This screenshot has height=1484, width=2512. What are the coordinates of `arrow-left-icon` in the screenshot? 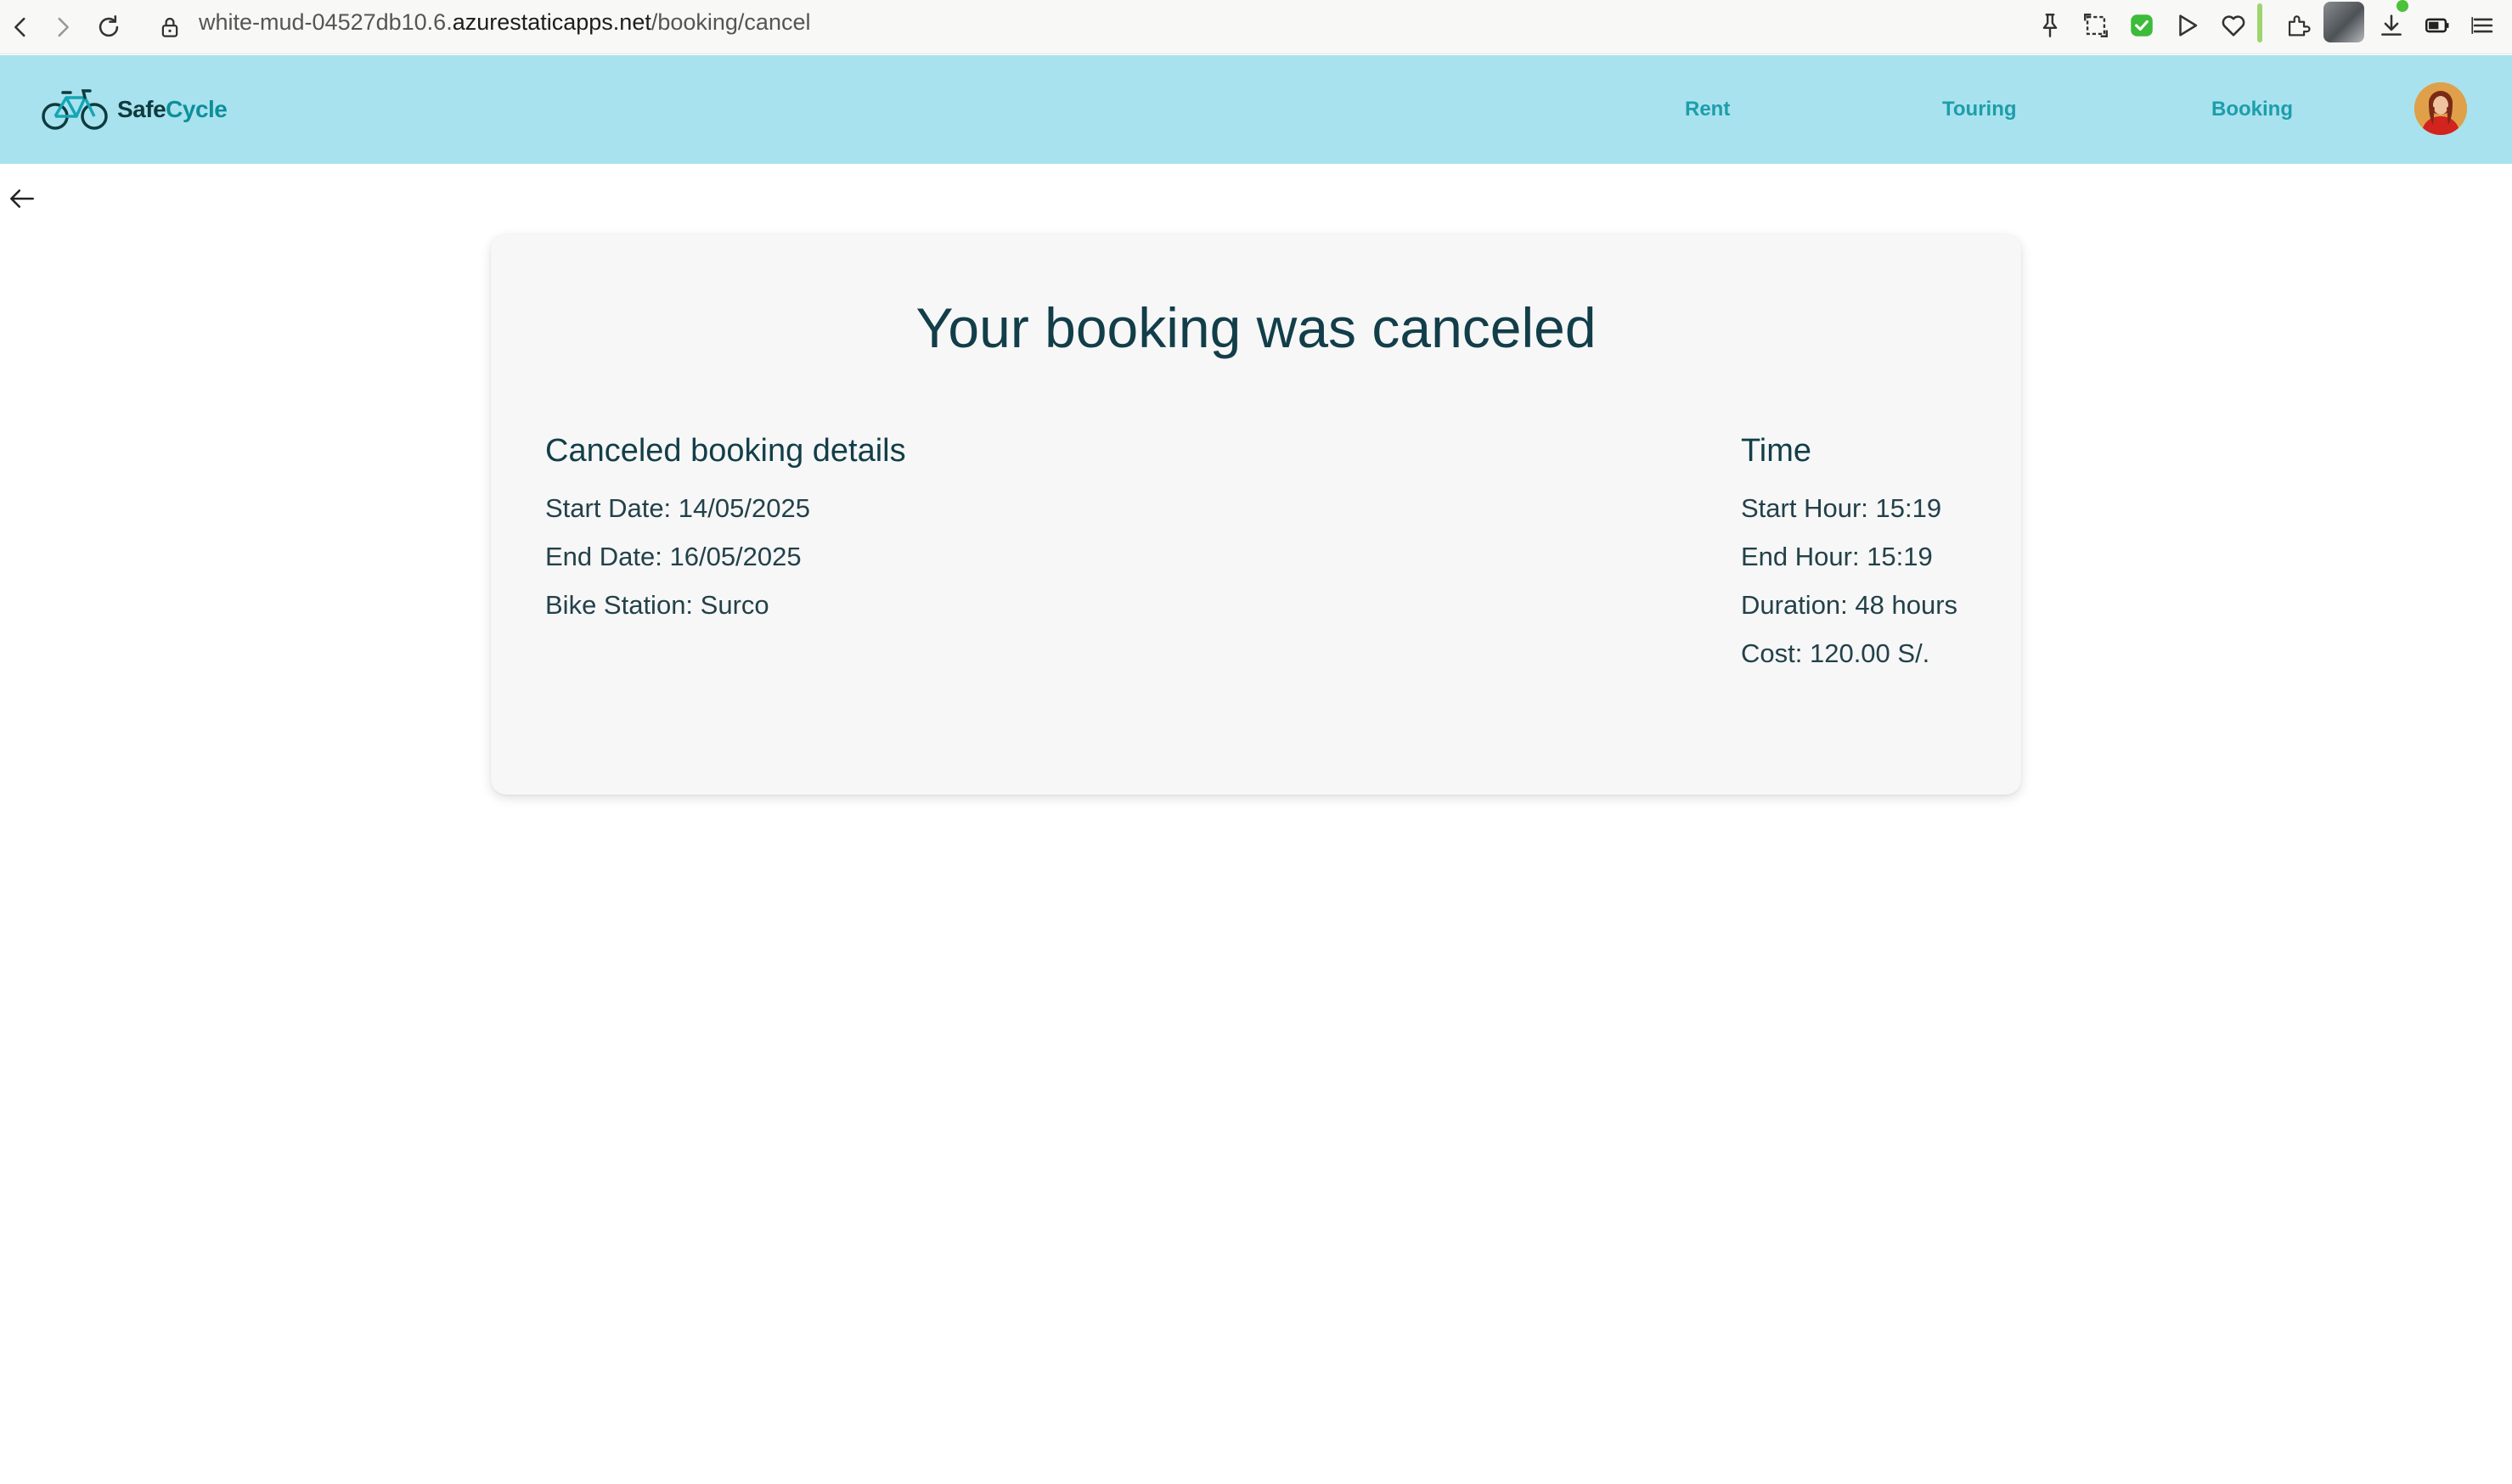 It's located at (22, 198).